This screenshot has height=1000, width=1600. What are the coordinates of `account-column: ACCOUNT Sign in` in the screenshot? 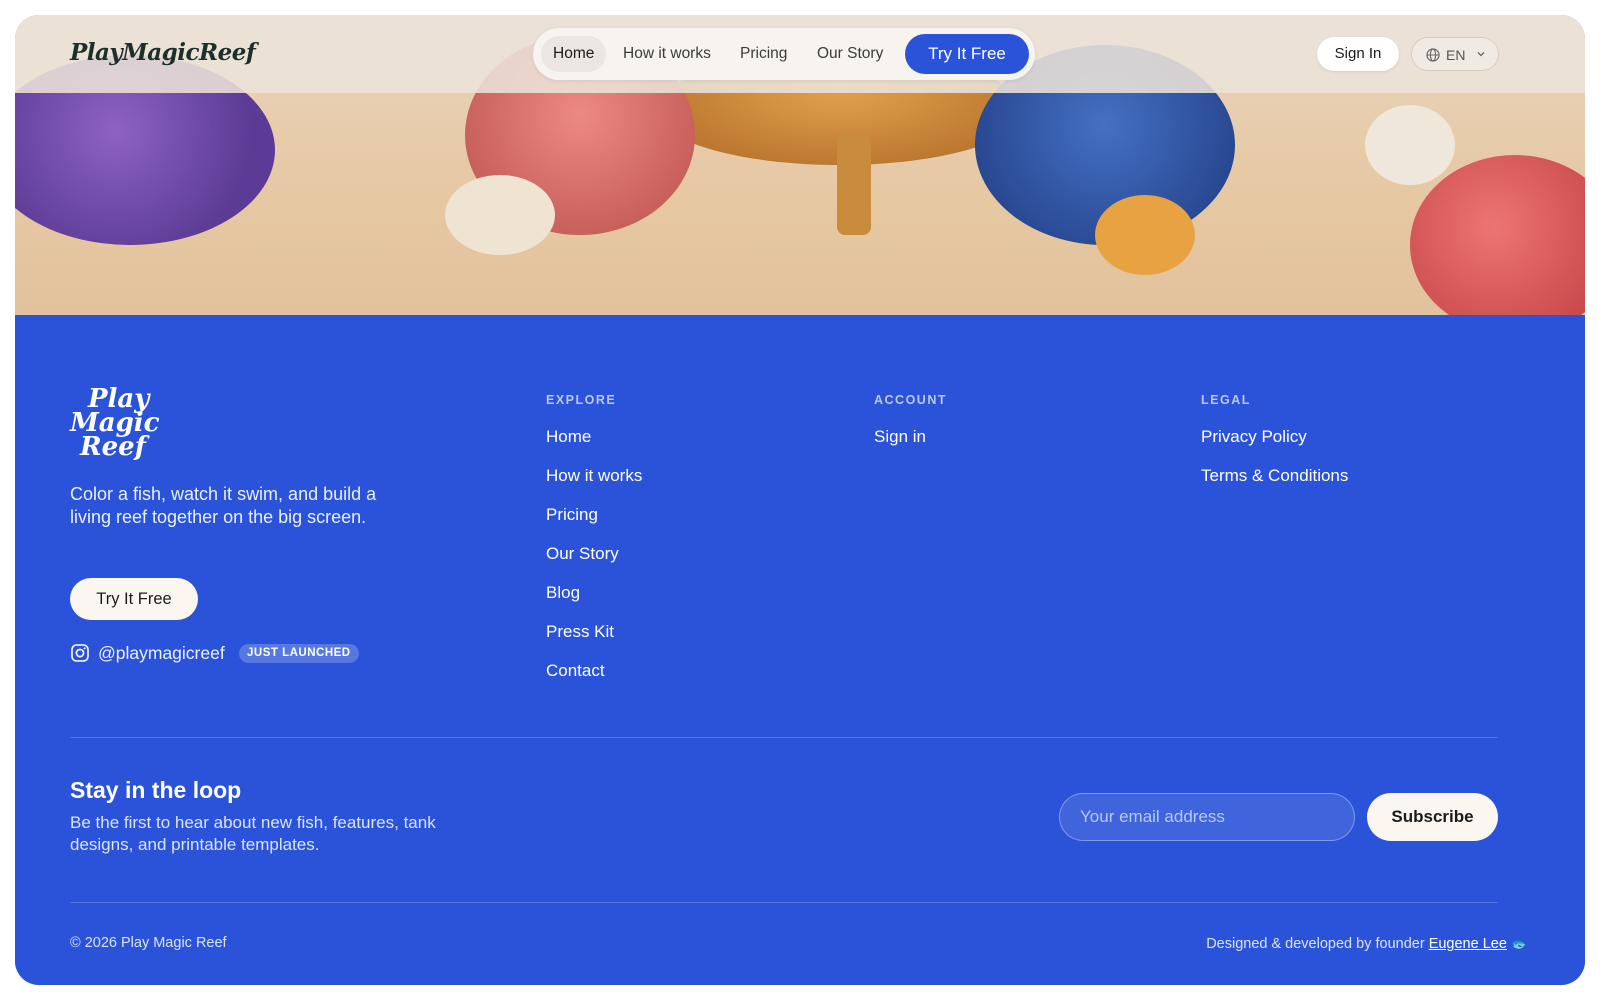 It's located at (910, 428).